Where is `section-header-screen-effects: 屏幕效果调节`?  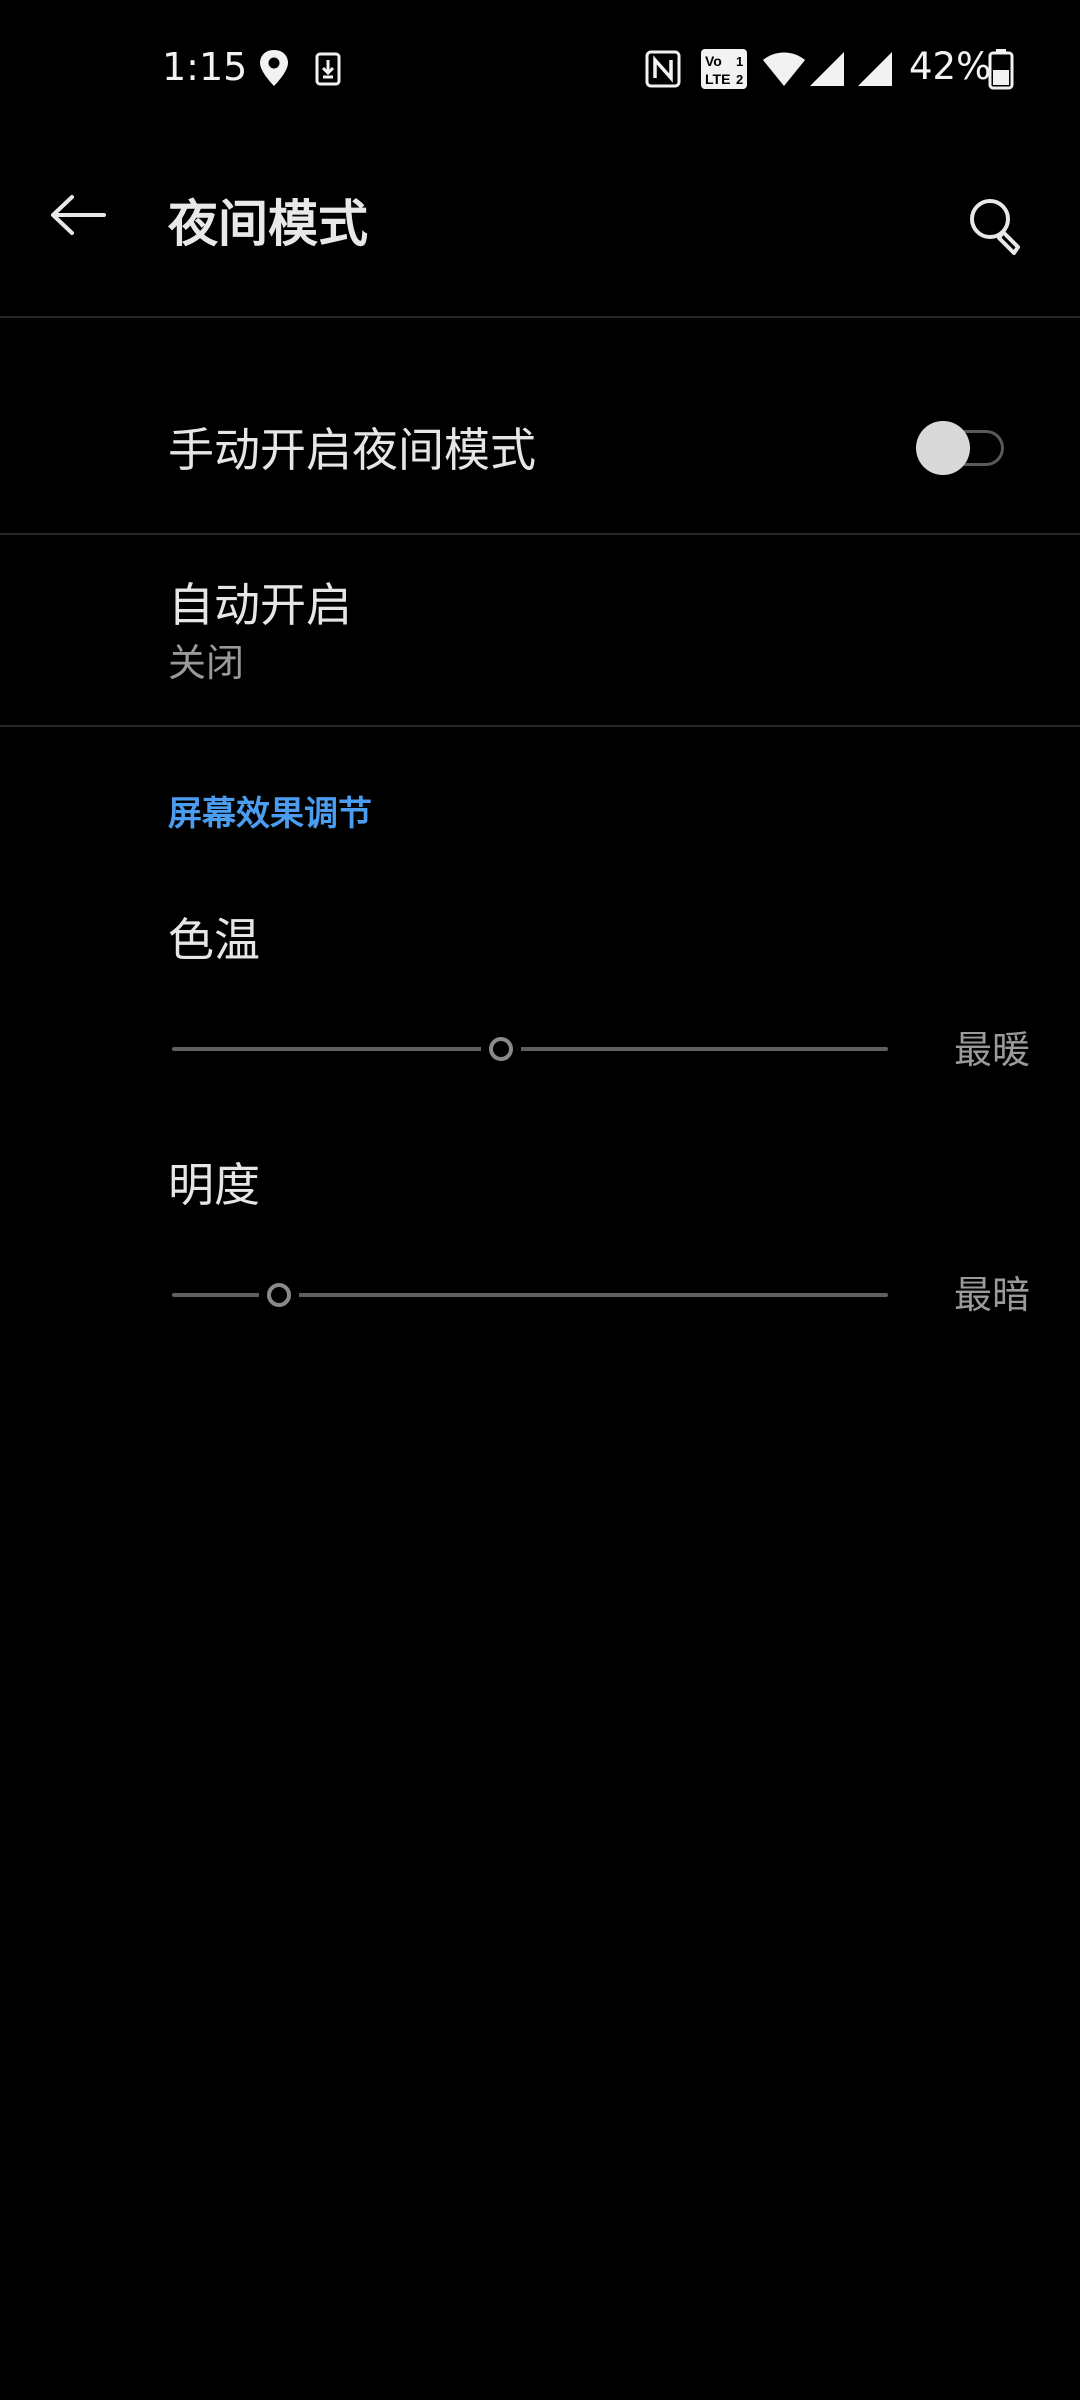
section-header-screen-effects: 屏幕效果调节 is located at coordinates (270, 814).